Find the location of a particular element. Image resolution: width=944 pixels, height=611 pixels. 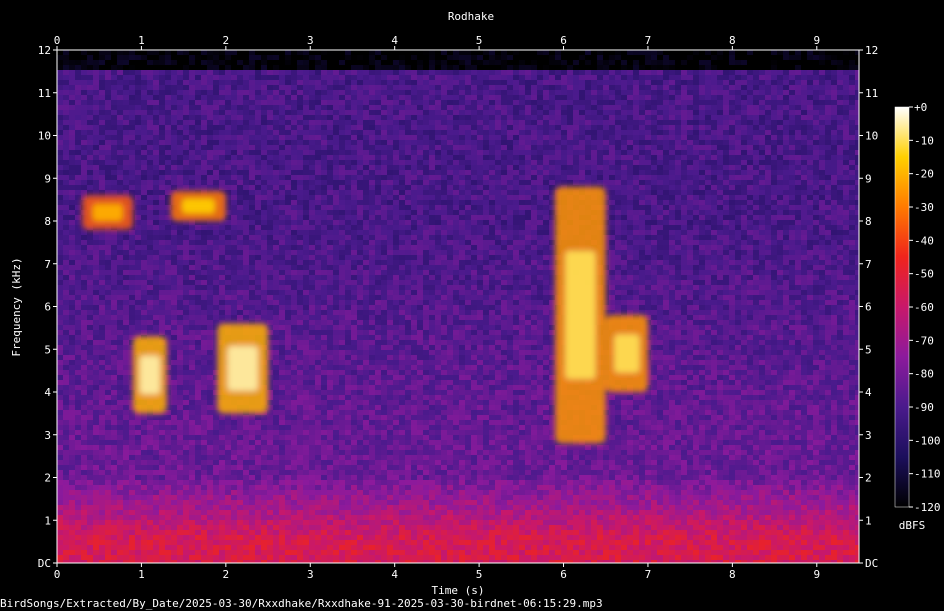

y-tick-label-right: 3 is located at coordinates (868, 435).